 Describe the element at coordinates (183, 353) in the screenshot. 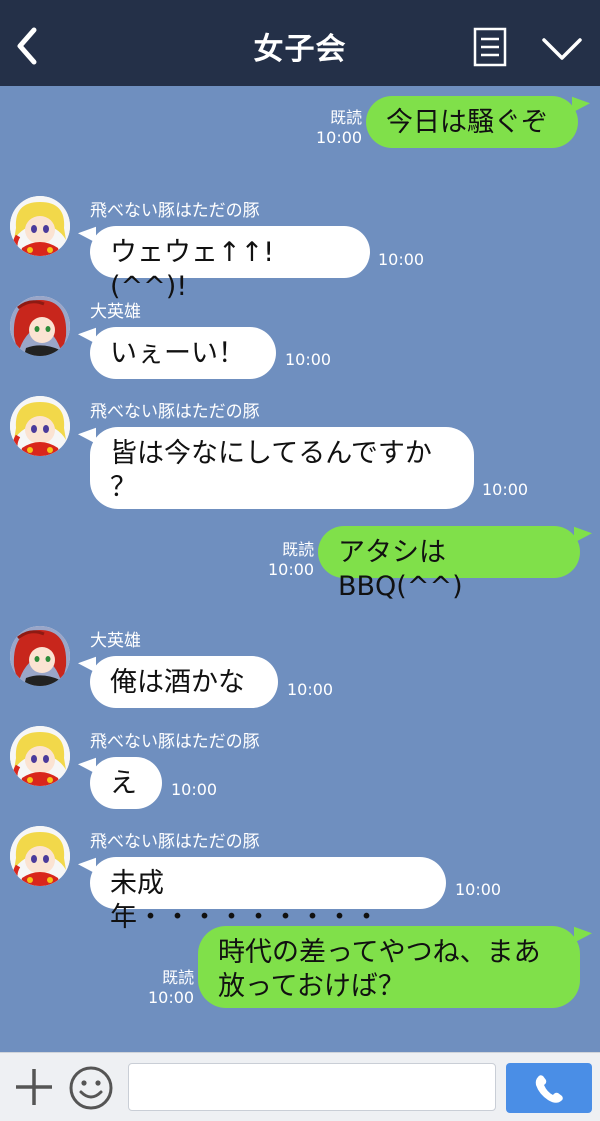

I see `message-bubble: いぇーい！` at that location.